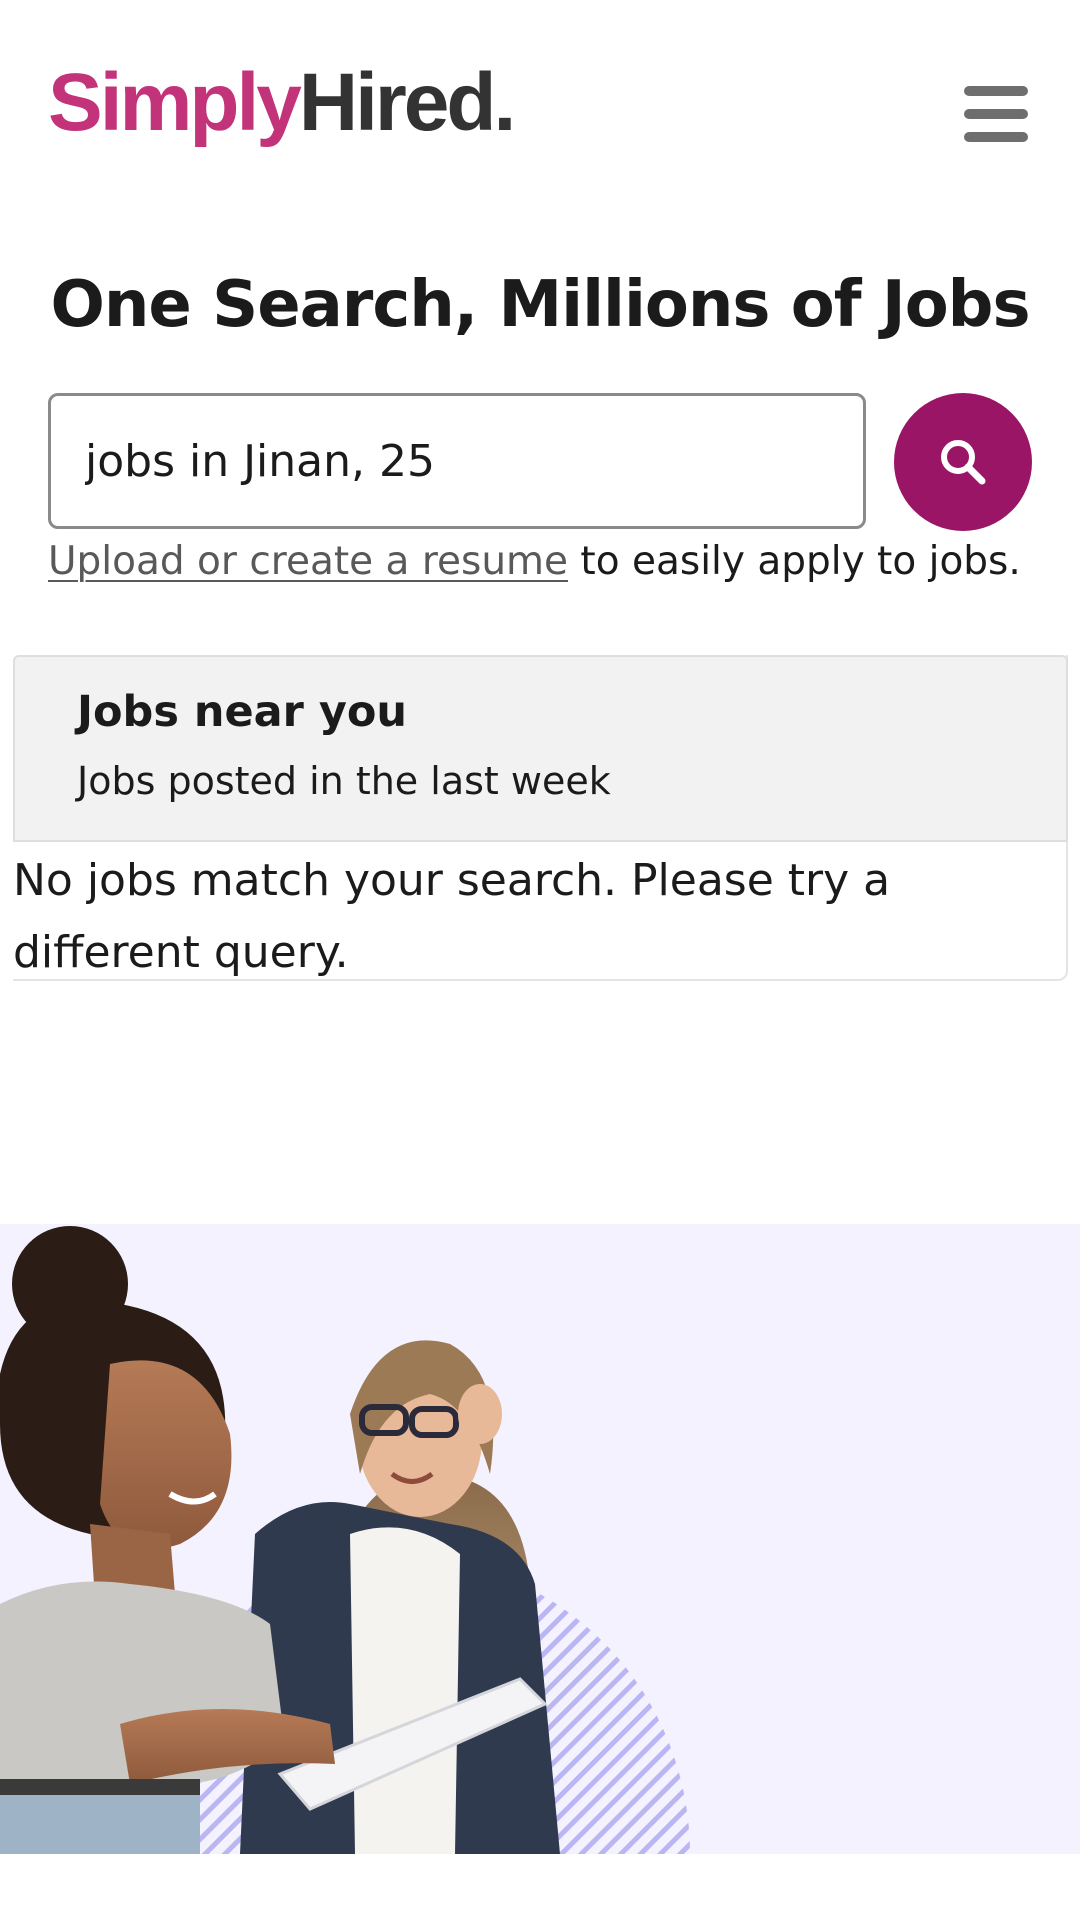 The height and width of the screenshot is (1920, 1080). I want to click on search-field, so click(457, 461).